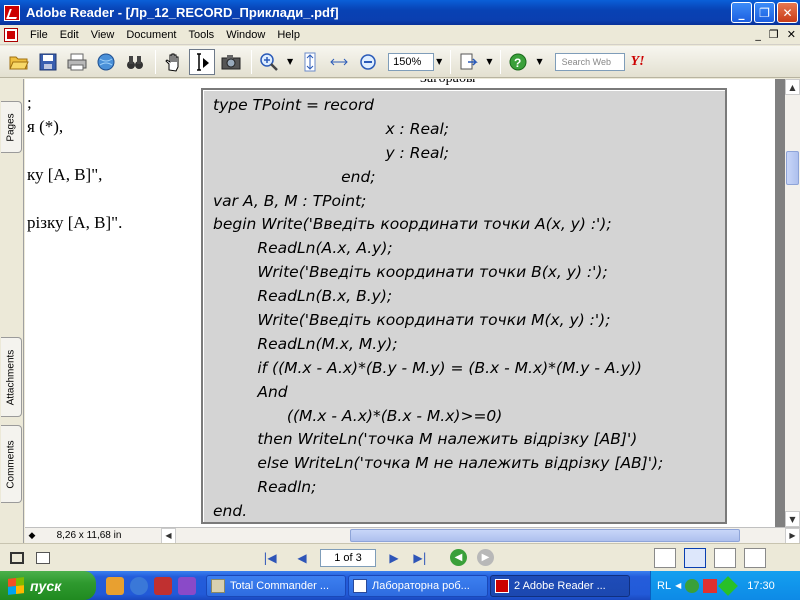 Image resolution: width=800 pixels, height=600 pixels. Describe the element at coordinates (331, 152) in the screenshot. I see `code-line: y : Real;` at that location.